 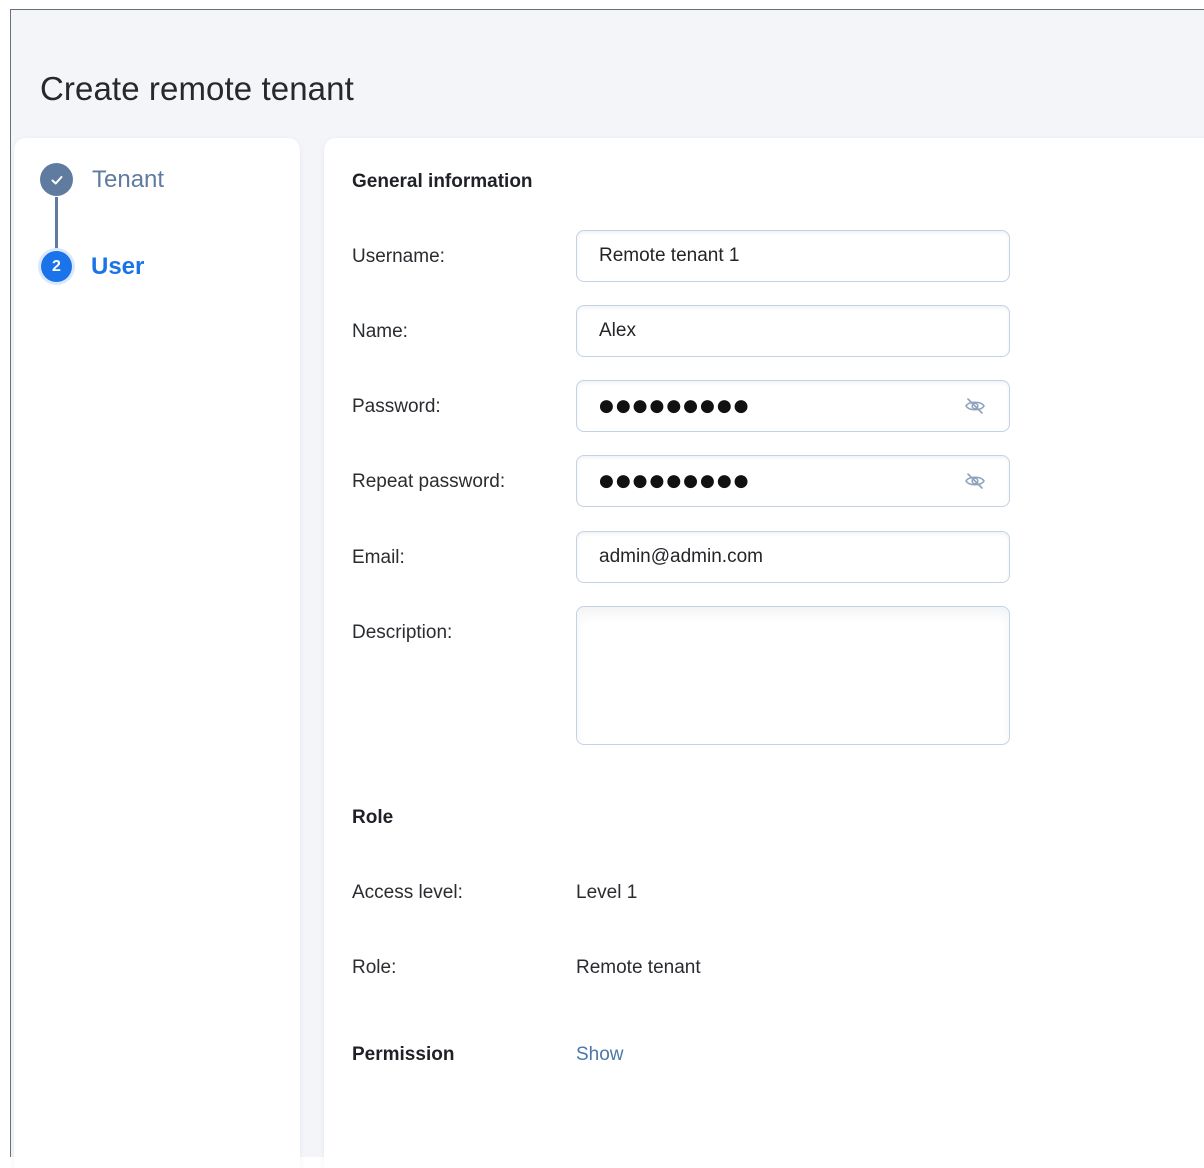 I want to click on role-label: Role:, so click(x=374, y=967).